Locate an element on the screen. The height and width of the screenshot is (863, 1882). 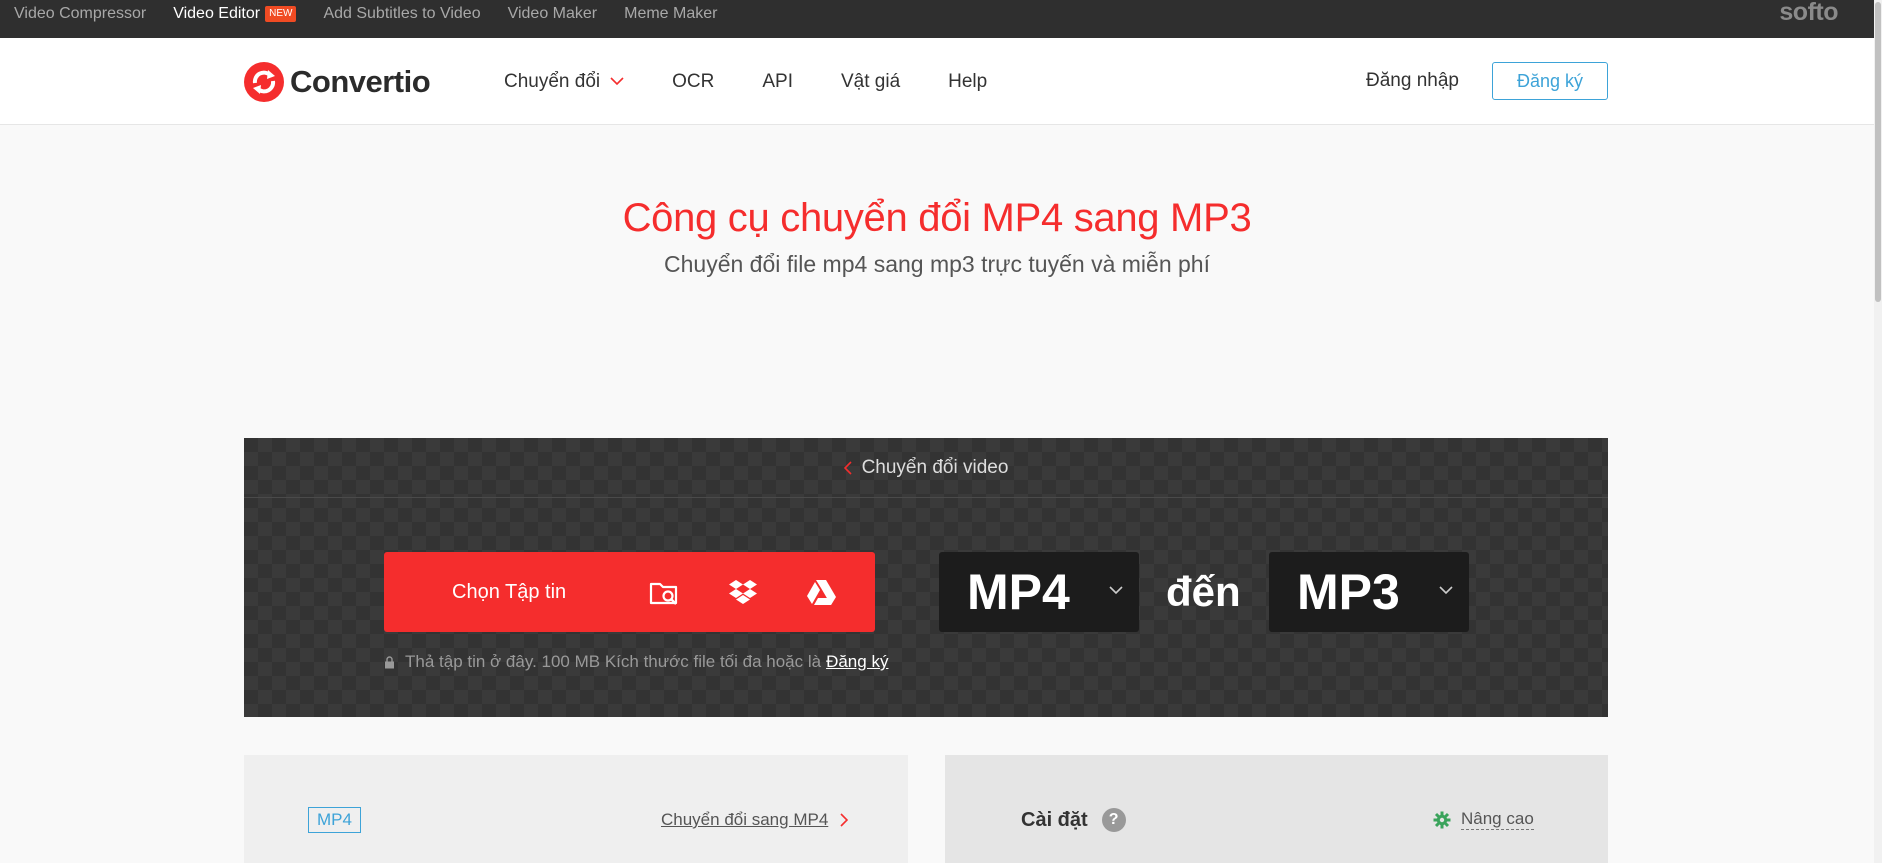
scrollbar-thumb is located at coordinates (1878, 152).